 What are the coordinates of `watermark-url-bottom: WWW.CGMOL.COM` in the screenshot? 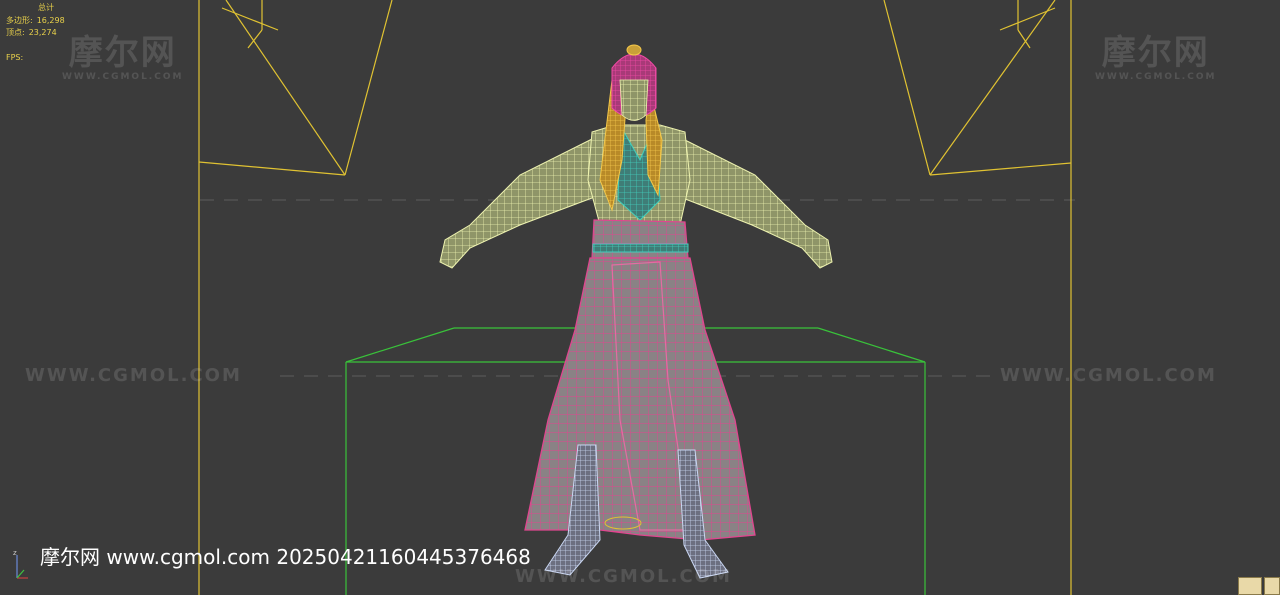 It's located at (623, 576).